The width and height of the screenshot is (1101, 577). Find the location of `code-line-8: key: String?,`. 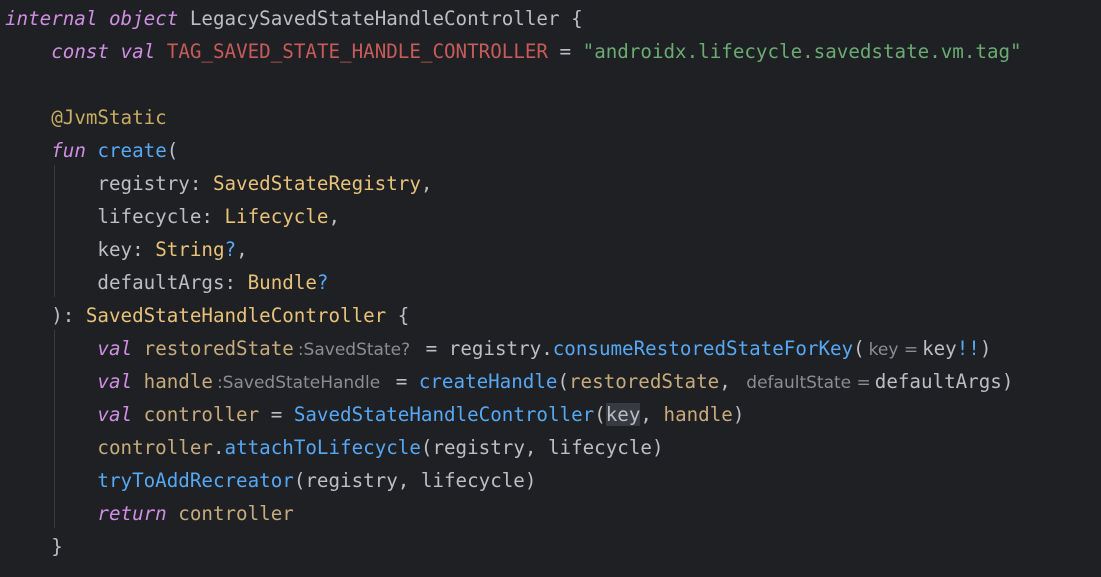

code-line-8: key: String?, is located at coordinates (126, 249).